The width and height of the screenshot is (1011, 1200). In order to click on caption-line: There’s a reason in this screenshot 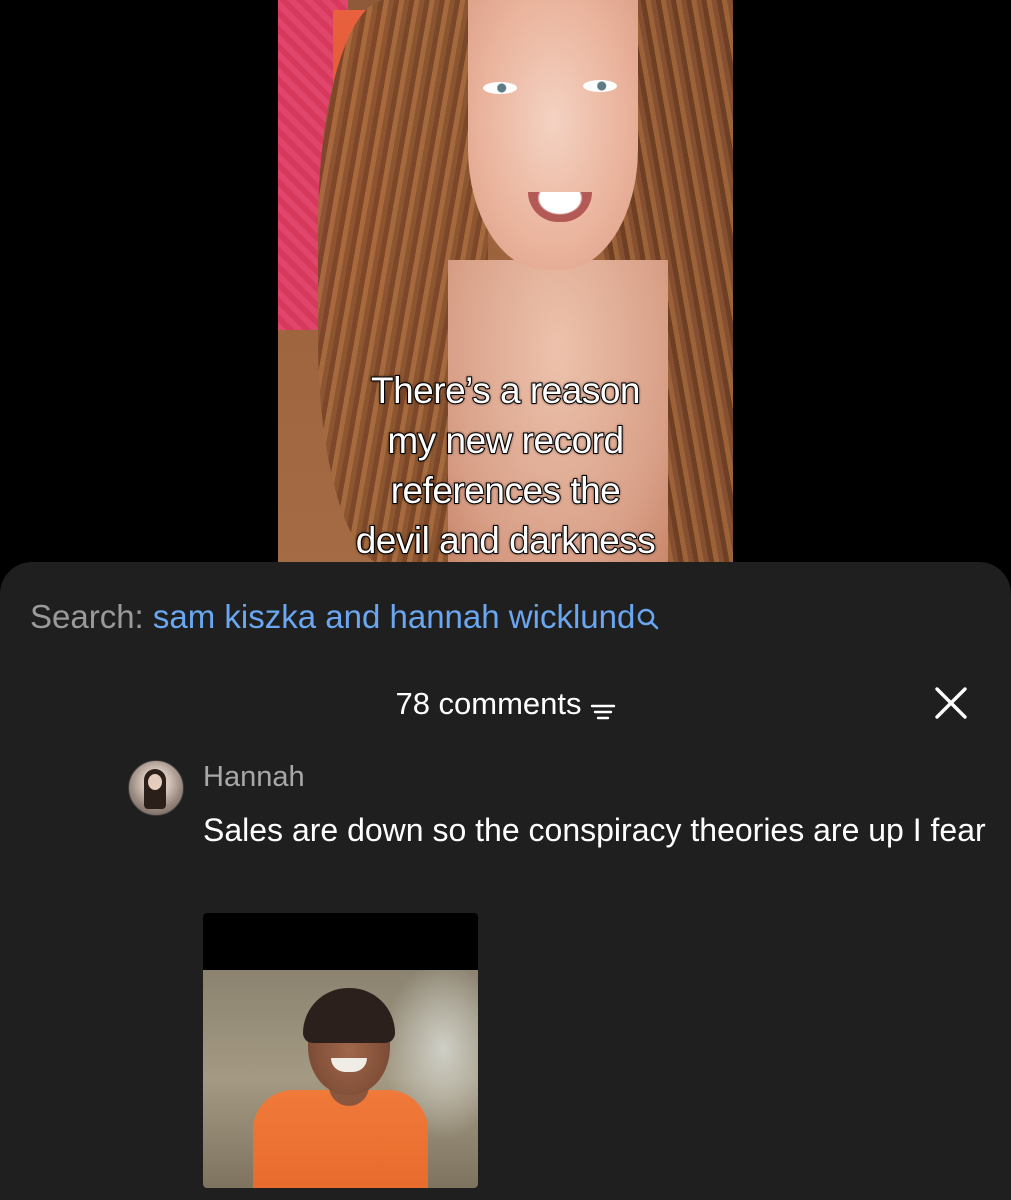, I will do `click(505, 390)`.